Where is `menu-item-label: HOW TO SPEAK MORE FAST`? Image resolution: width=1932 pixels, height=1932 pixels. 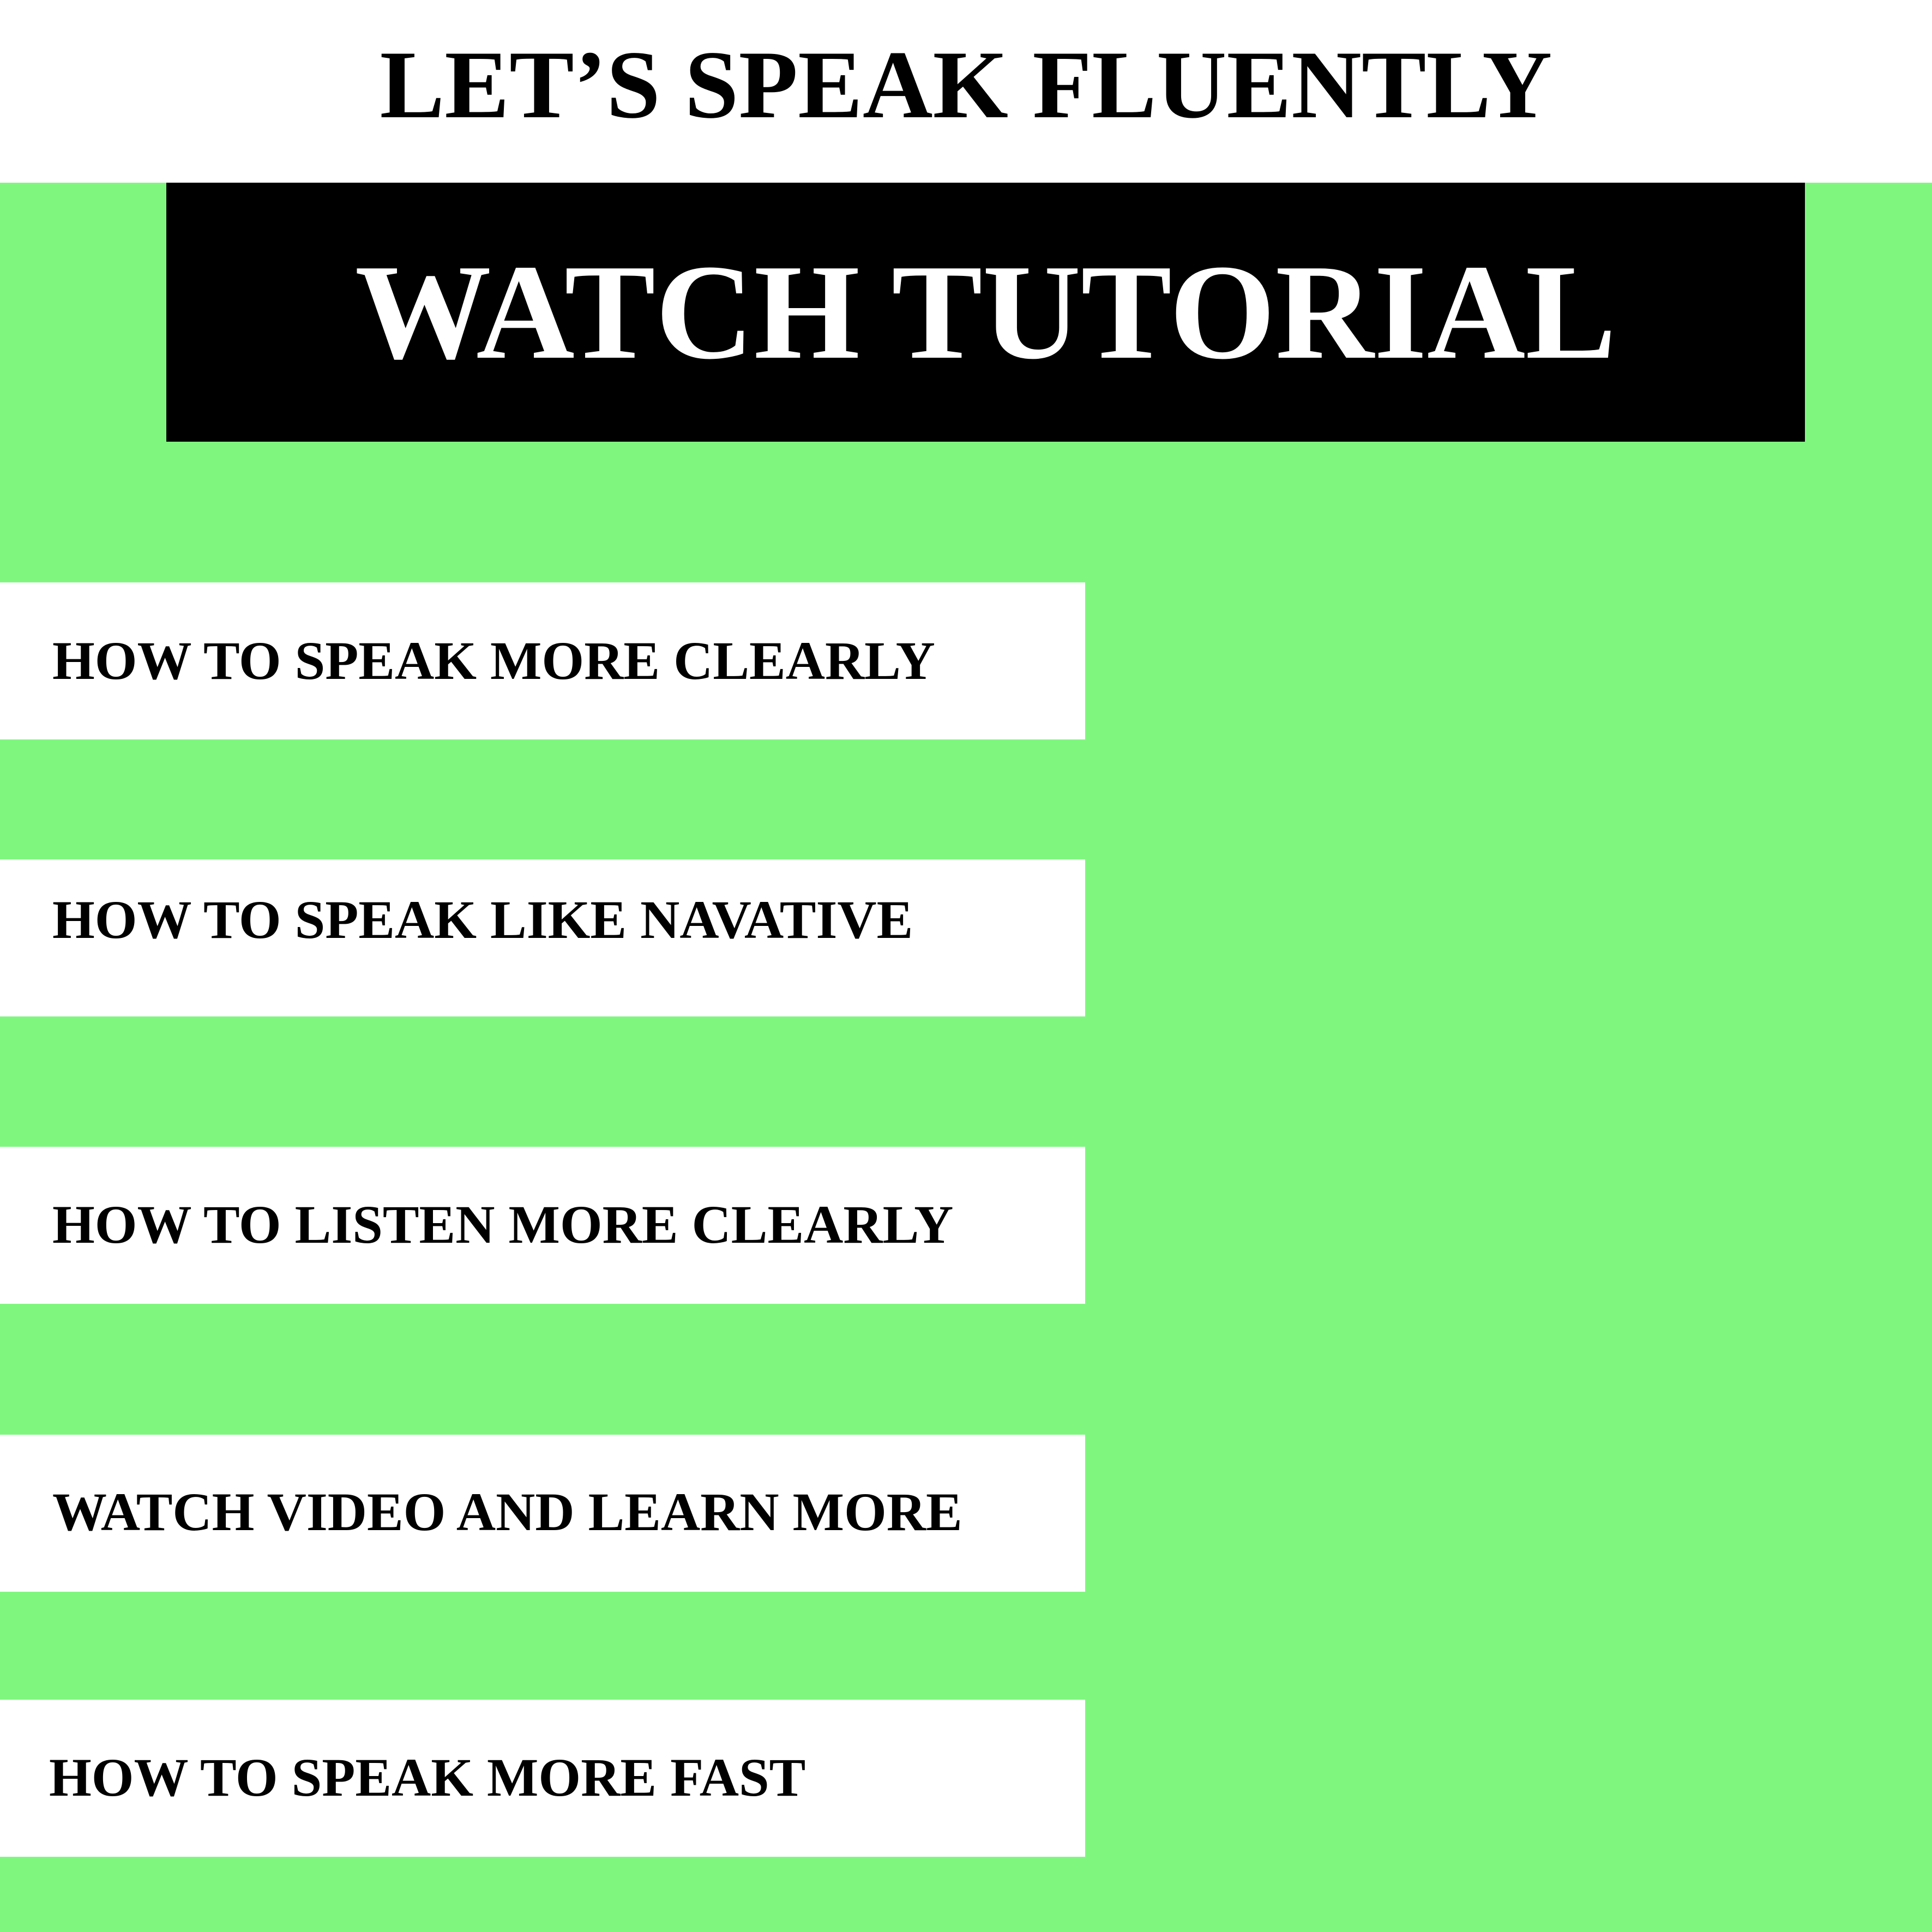
menu-item-label: HOW TO SPEAK MORE FAST is located at coordinates (427, 1777).